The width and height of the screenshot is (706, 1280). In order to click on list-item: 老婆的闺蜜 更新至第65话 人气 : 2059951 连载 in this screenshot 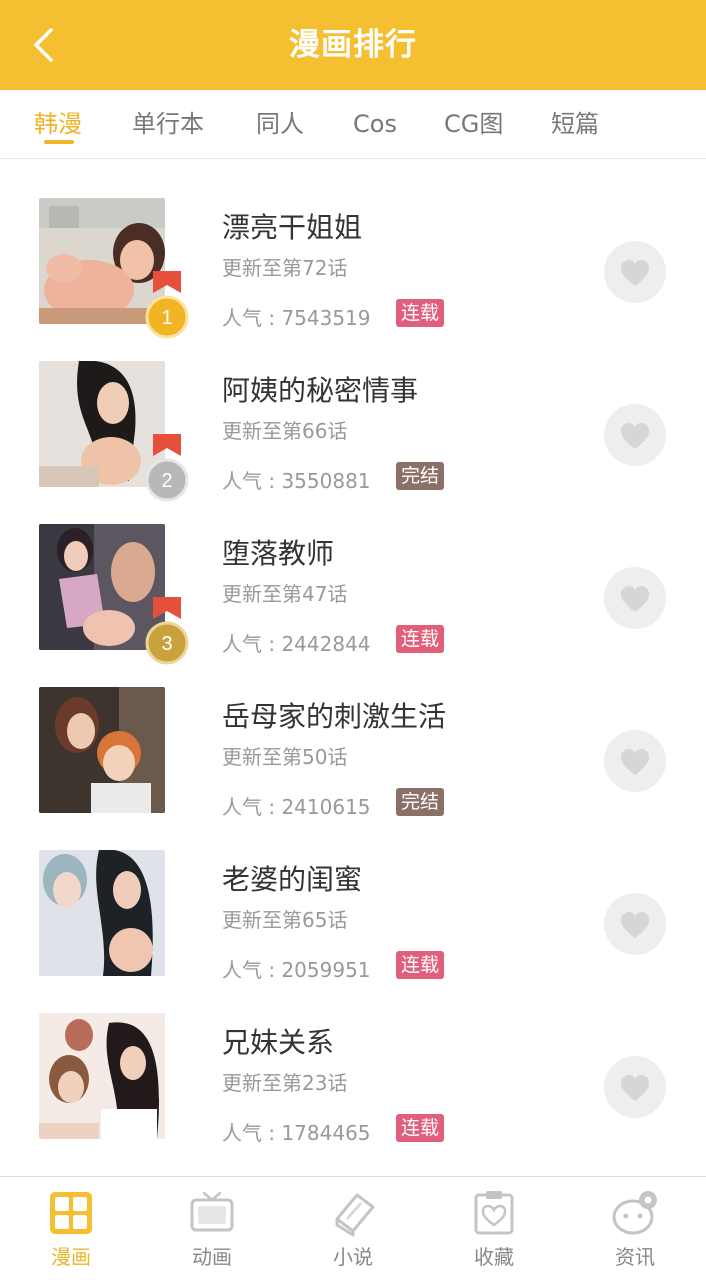, I will do `click(353, 931)`.